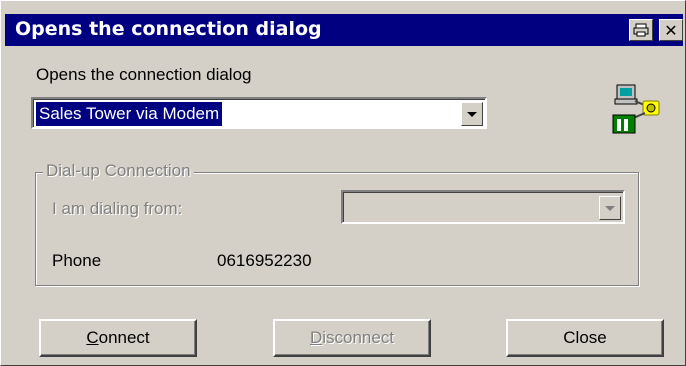 The image size is (686, 366). What do you see at coordinates (118, 171) in the screenshot?
I see `dialup-group-caption: Dial-up Connection` at bounding box center [118, 171].